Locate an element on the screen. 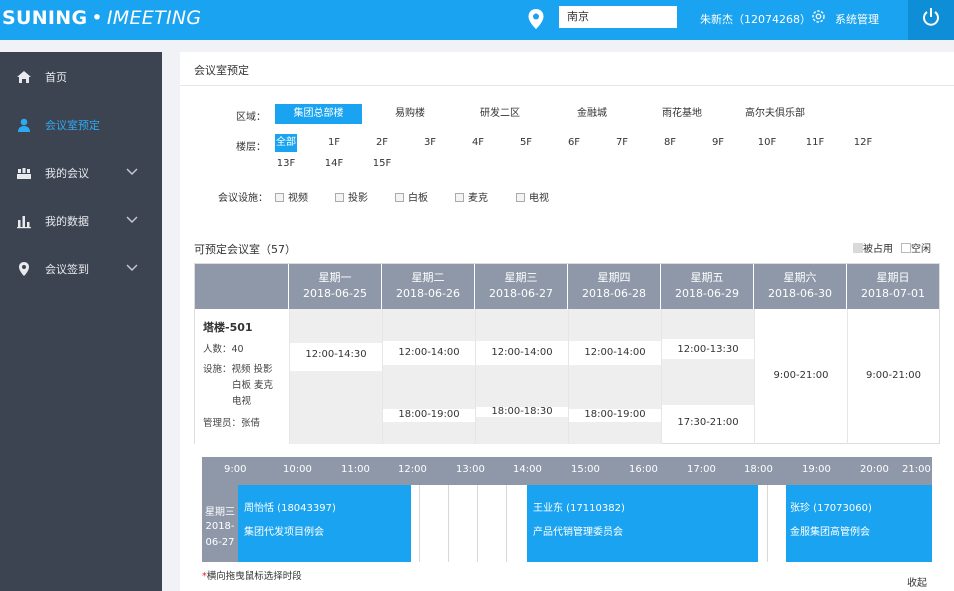 Image resolution: width=954 pixels, height=591 pixels. facility-checkbox-projector: 投影 is located at coordinates (351, 196).